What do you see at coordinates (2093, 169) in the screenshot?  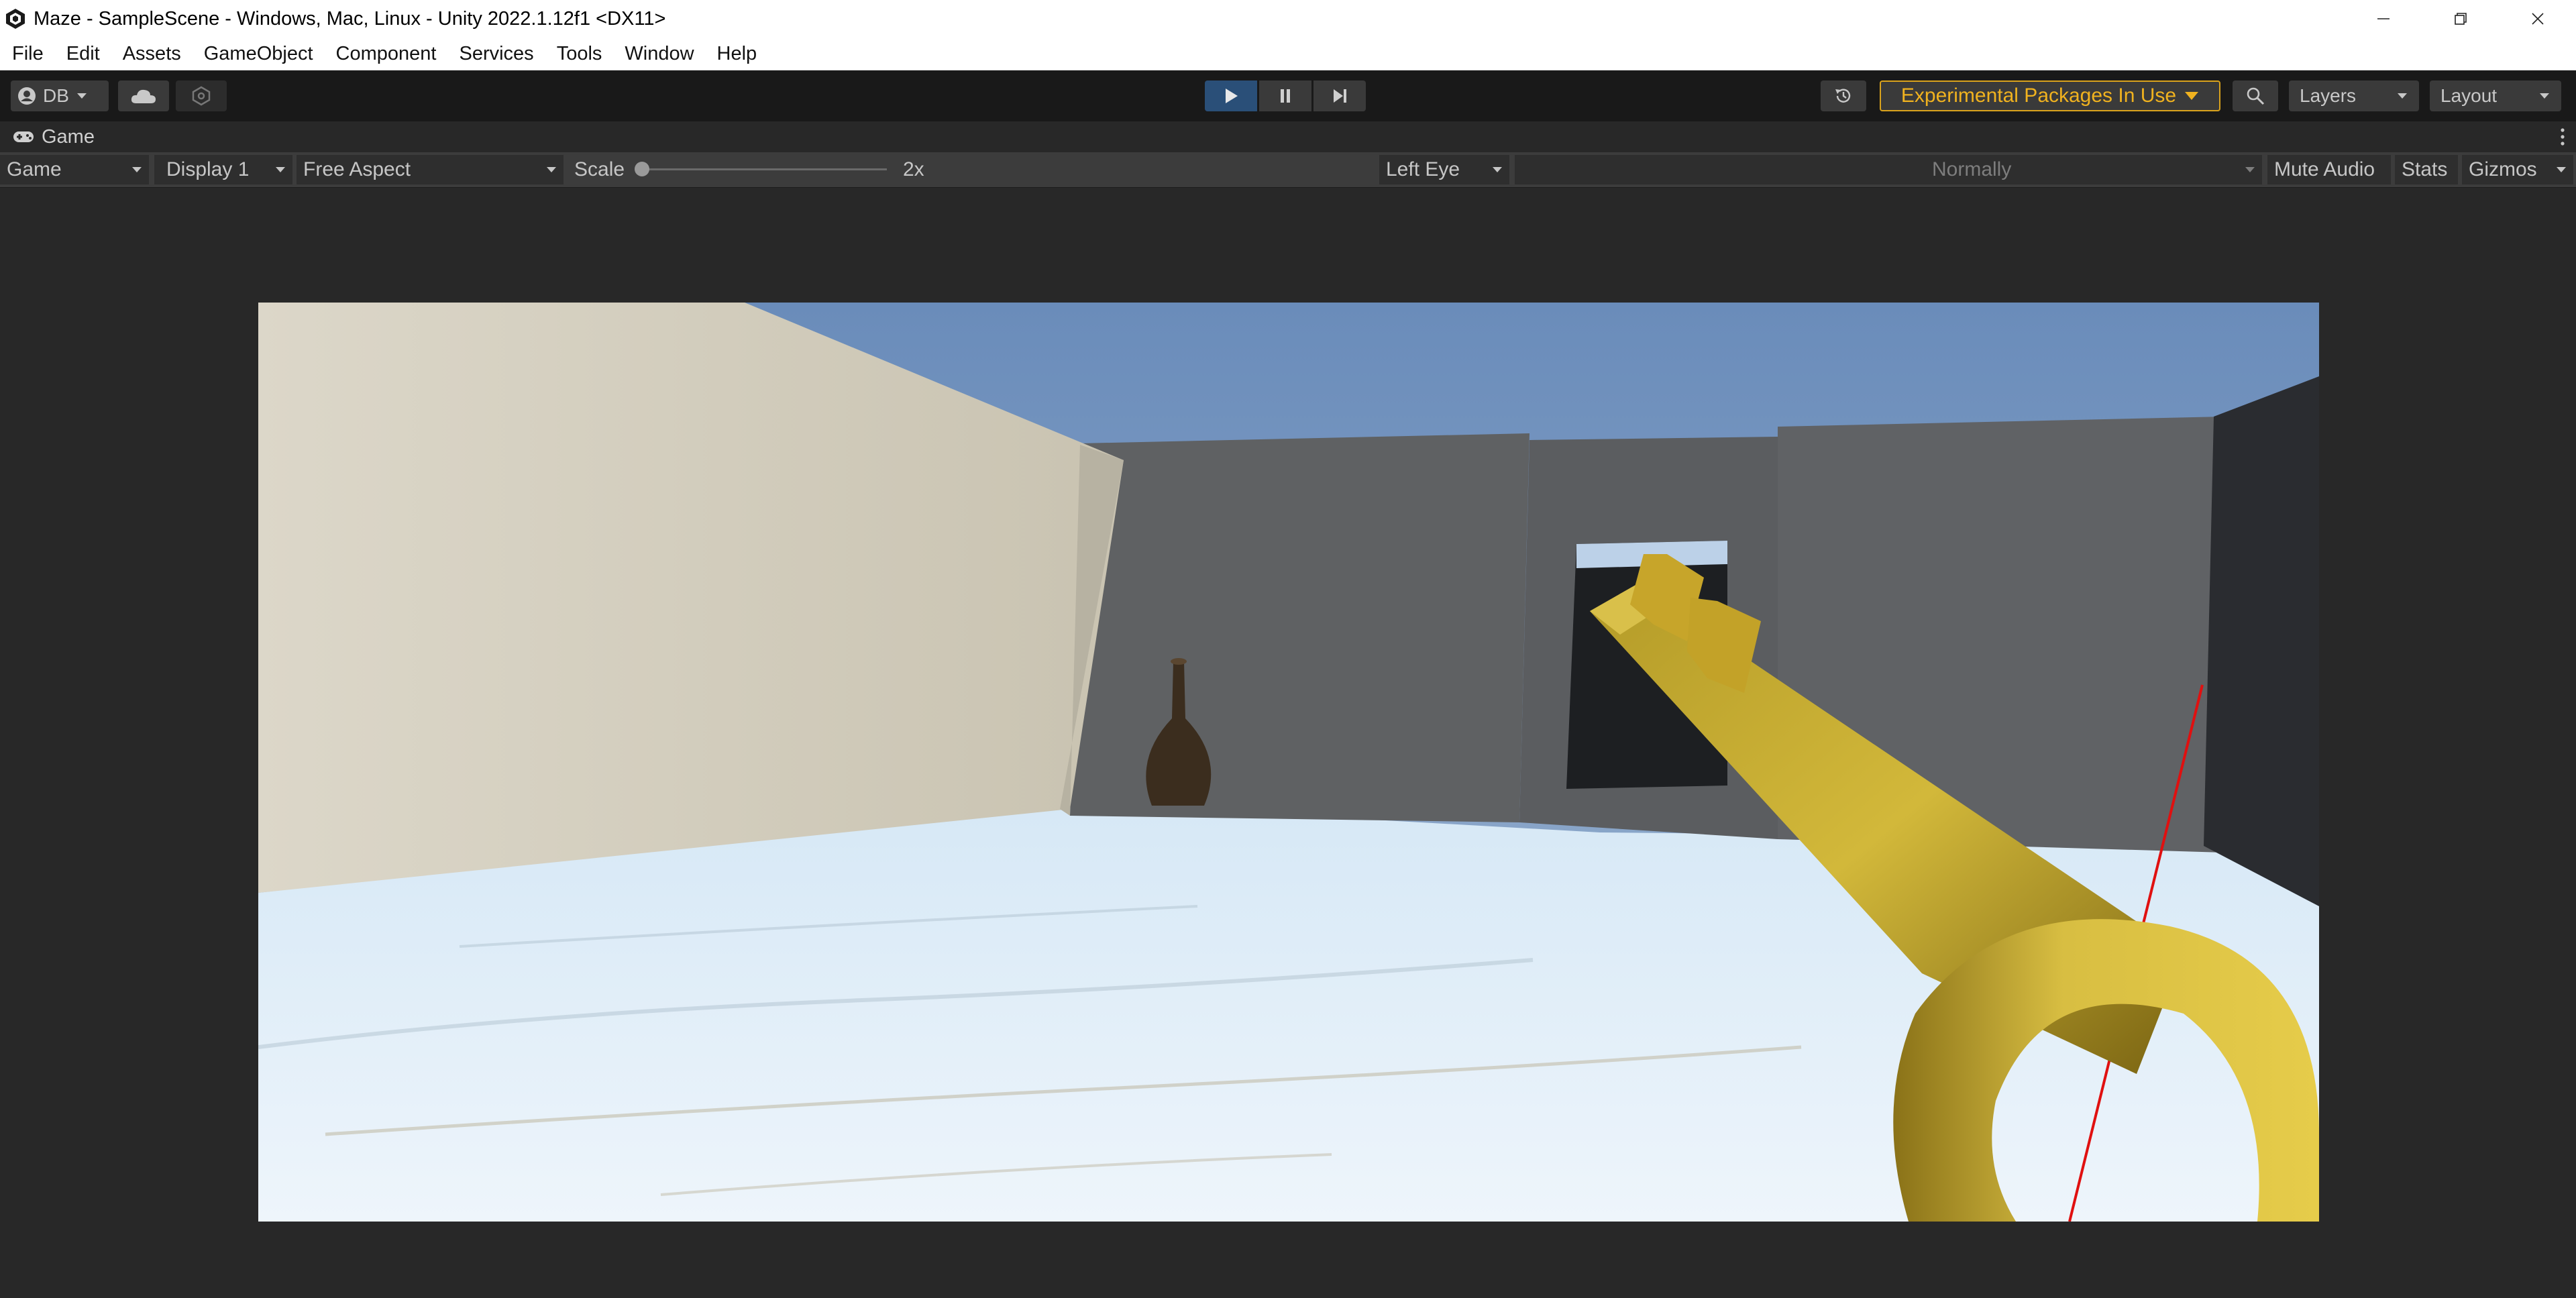 I see `play-focus-dropdown: Normally` at bounding box center [2093, 169].